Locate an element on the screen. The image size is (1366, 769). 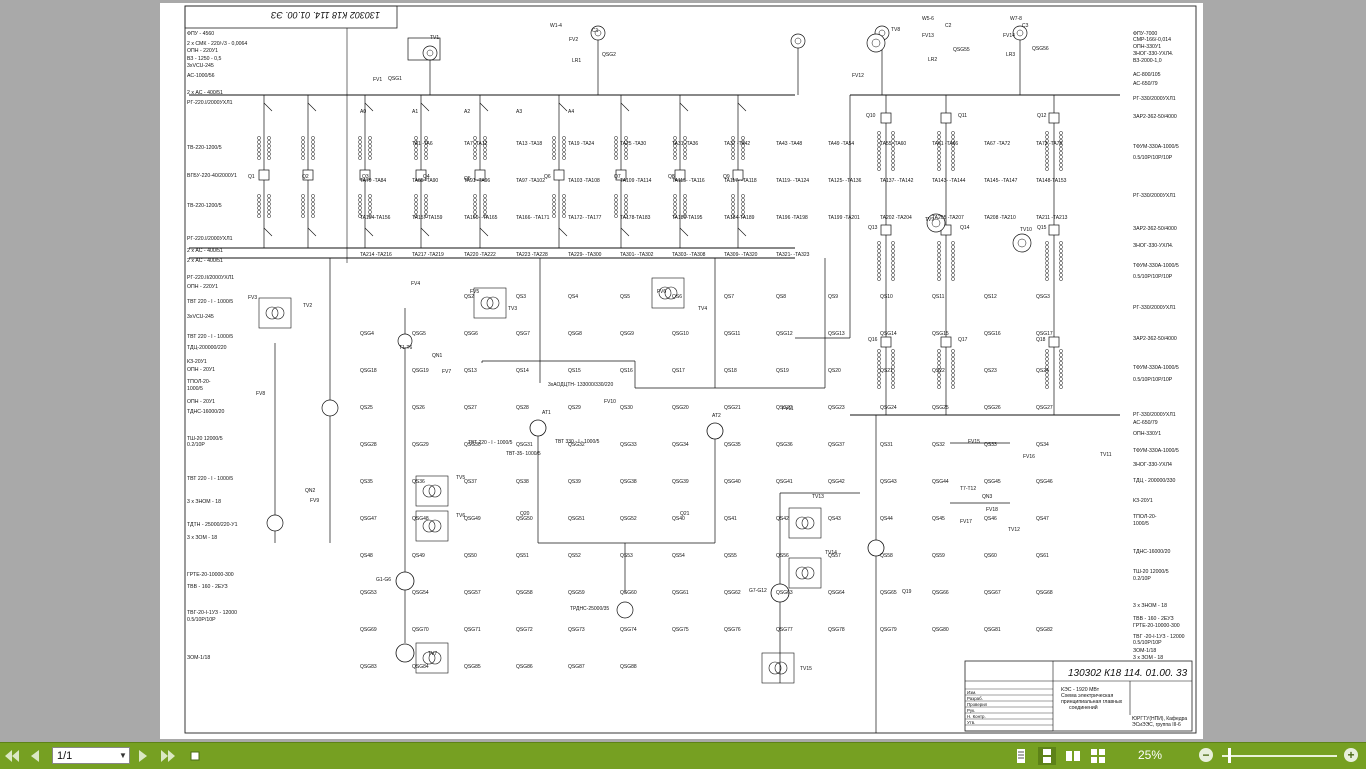
schematic-label: QS21 is located at coordinates (886, 371).